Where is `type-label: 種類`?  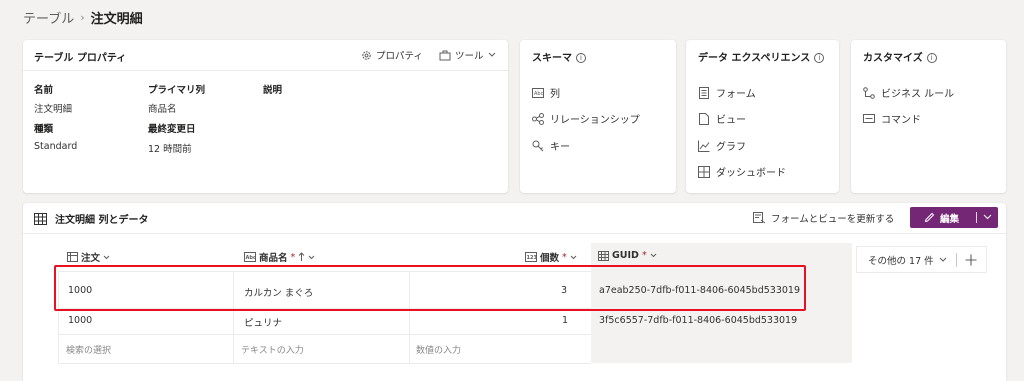 type-label: 種類 is located at coordinates (44, 129).